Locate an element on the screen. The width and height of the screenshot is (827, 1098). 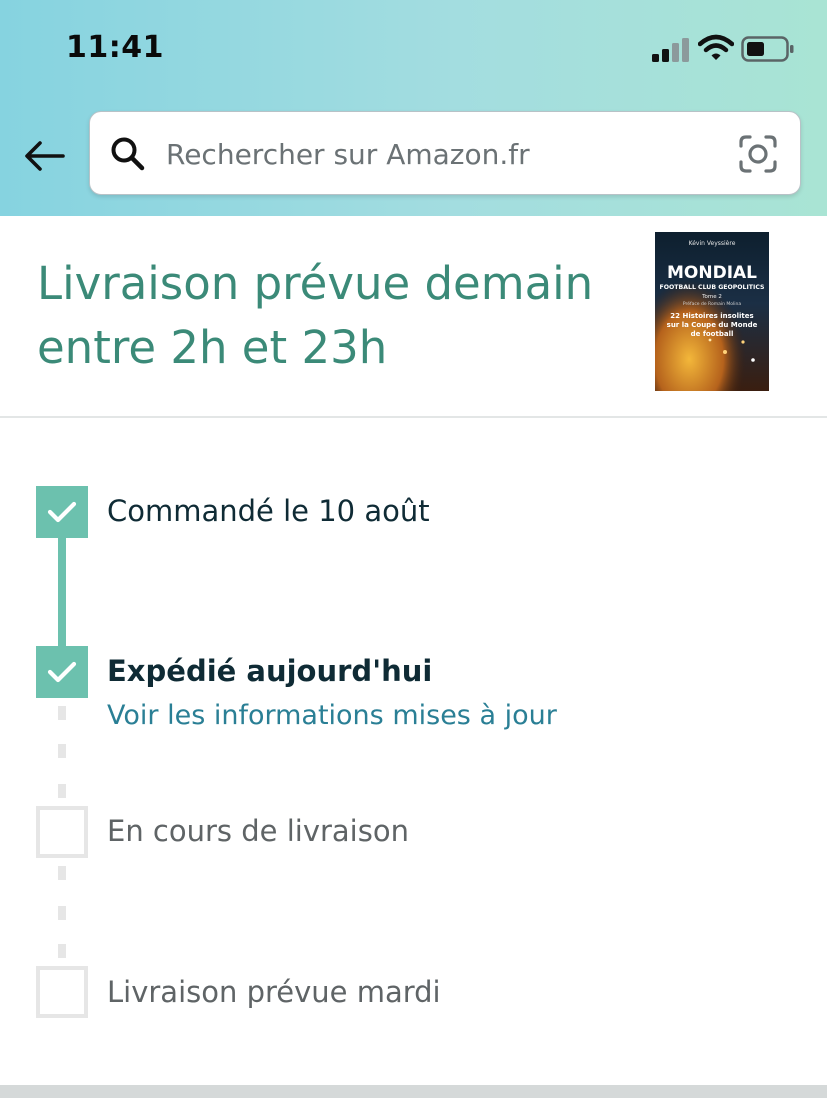
step-out-for-delivery-label: En cours de livraison is located at coordinates (258, 831).